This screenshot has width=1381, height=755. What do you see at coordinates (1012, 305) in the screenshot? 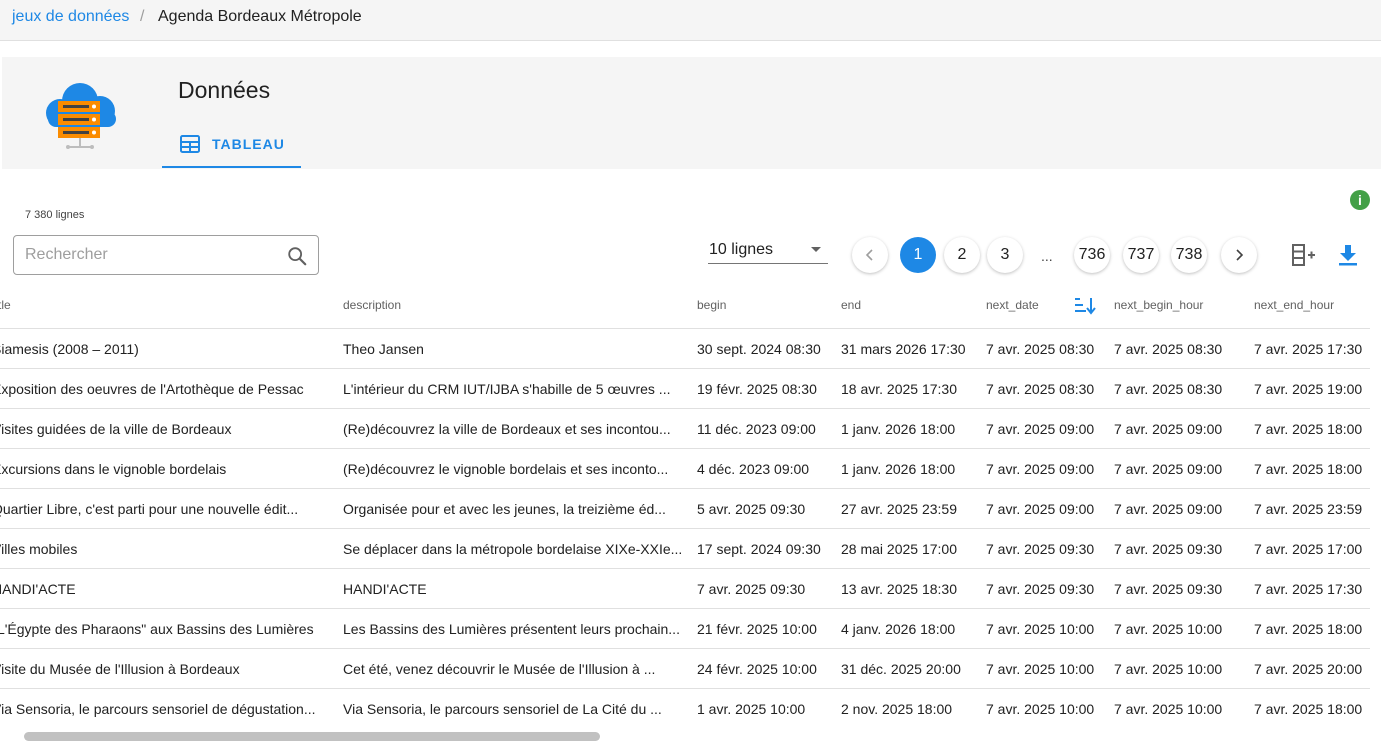
I see `column-header-next-date: next_date` at bounding box center [1012, 305].